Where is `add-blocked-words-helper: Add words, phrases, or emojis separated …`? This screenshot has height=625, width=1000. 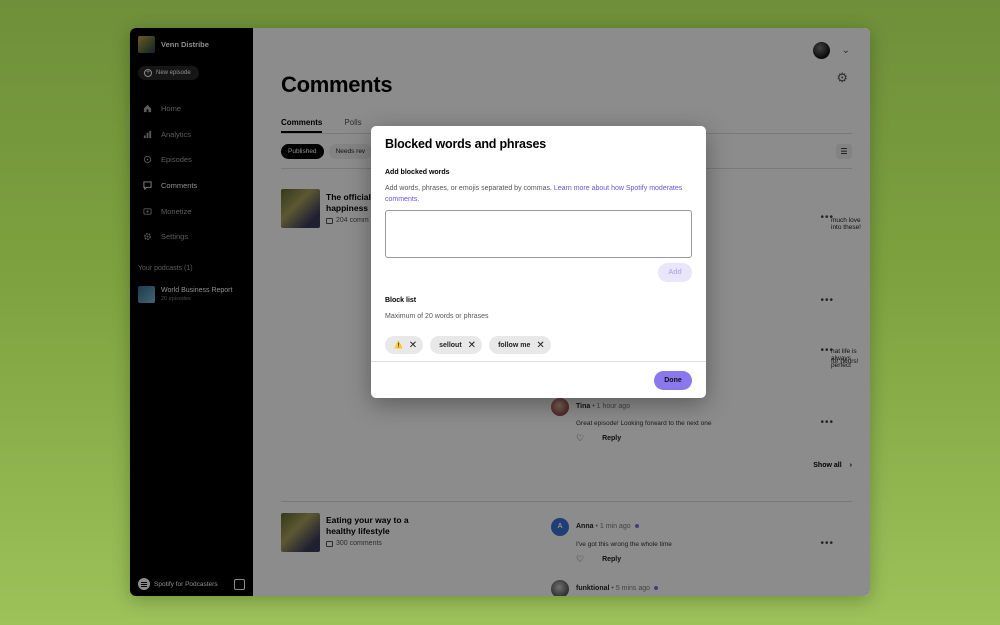 add-blocked-words-helper: Add words, phrases, or emojis separated … is located at coordinates (540, 194).